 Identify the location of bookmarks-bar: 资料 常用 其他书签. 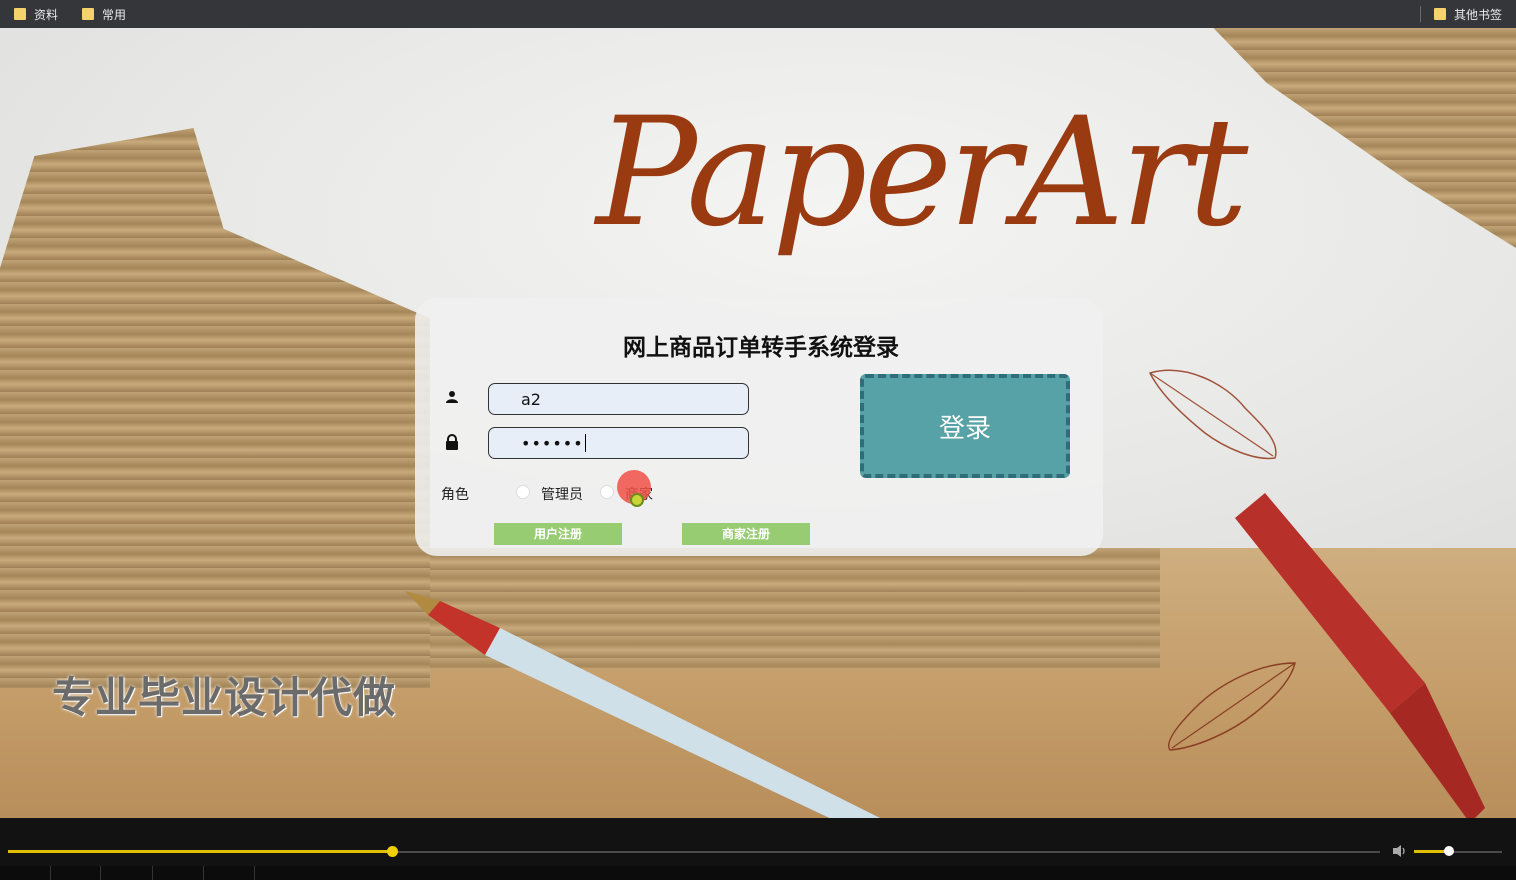
(758, 14).